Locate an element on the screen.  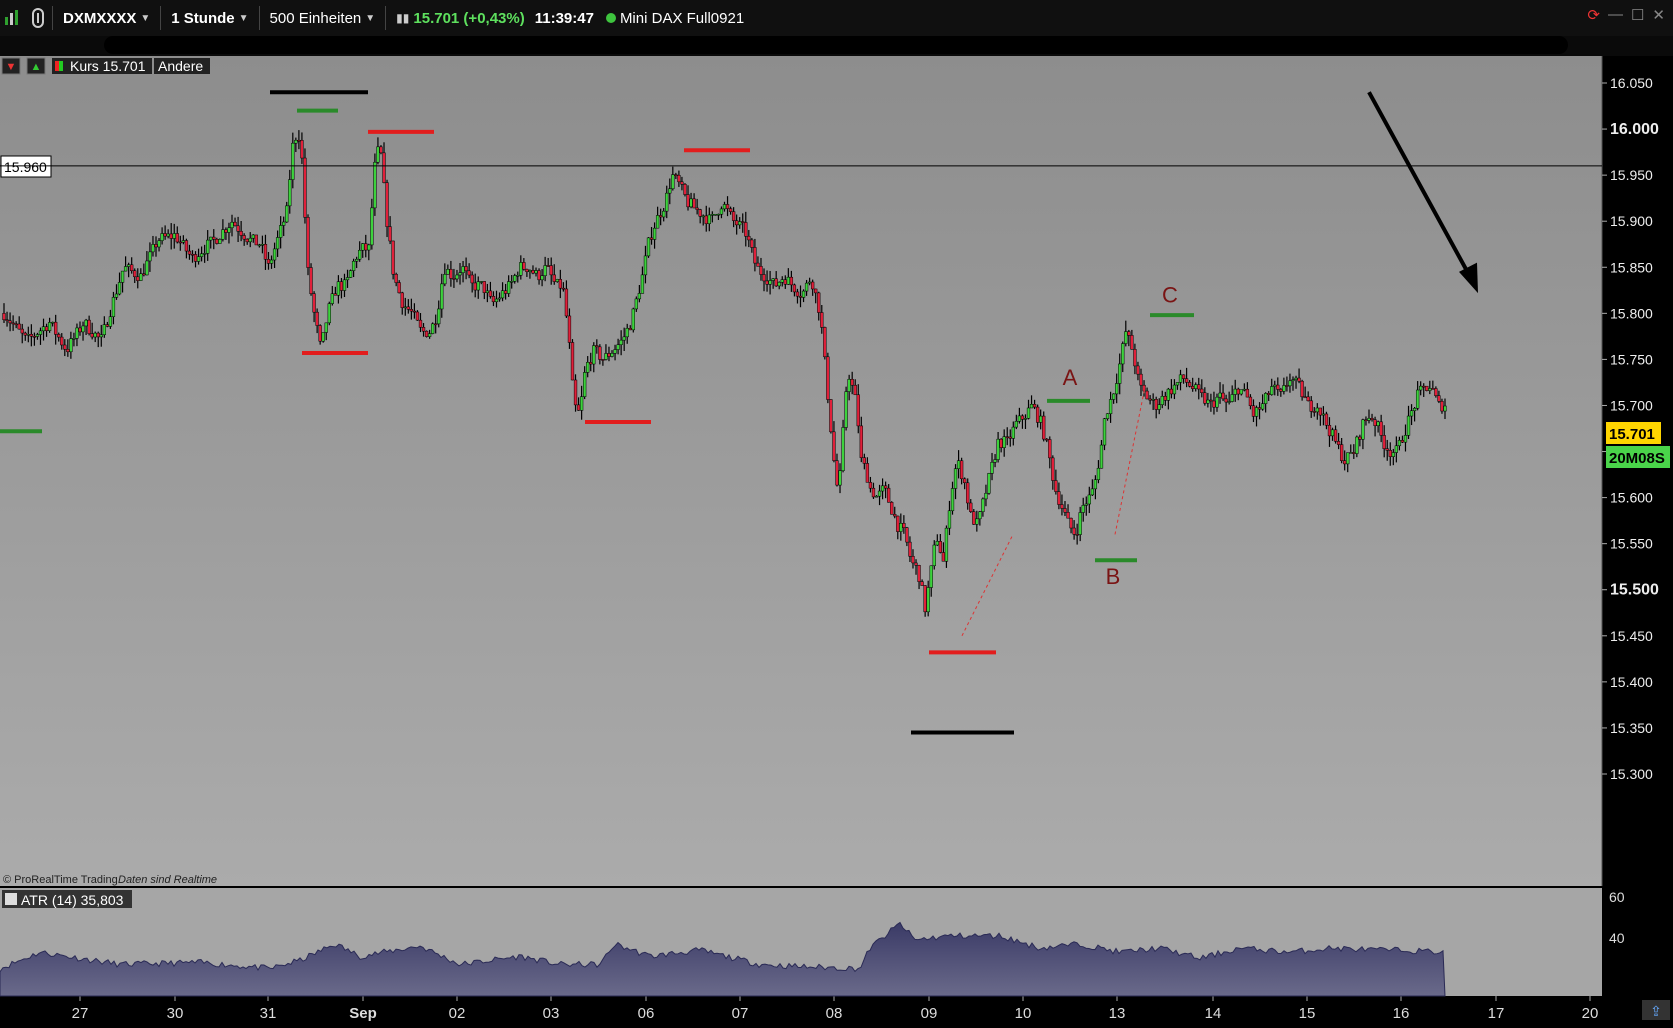
symbol-selector: DXMXXXX ▼ is located at coordinates (106, 18).